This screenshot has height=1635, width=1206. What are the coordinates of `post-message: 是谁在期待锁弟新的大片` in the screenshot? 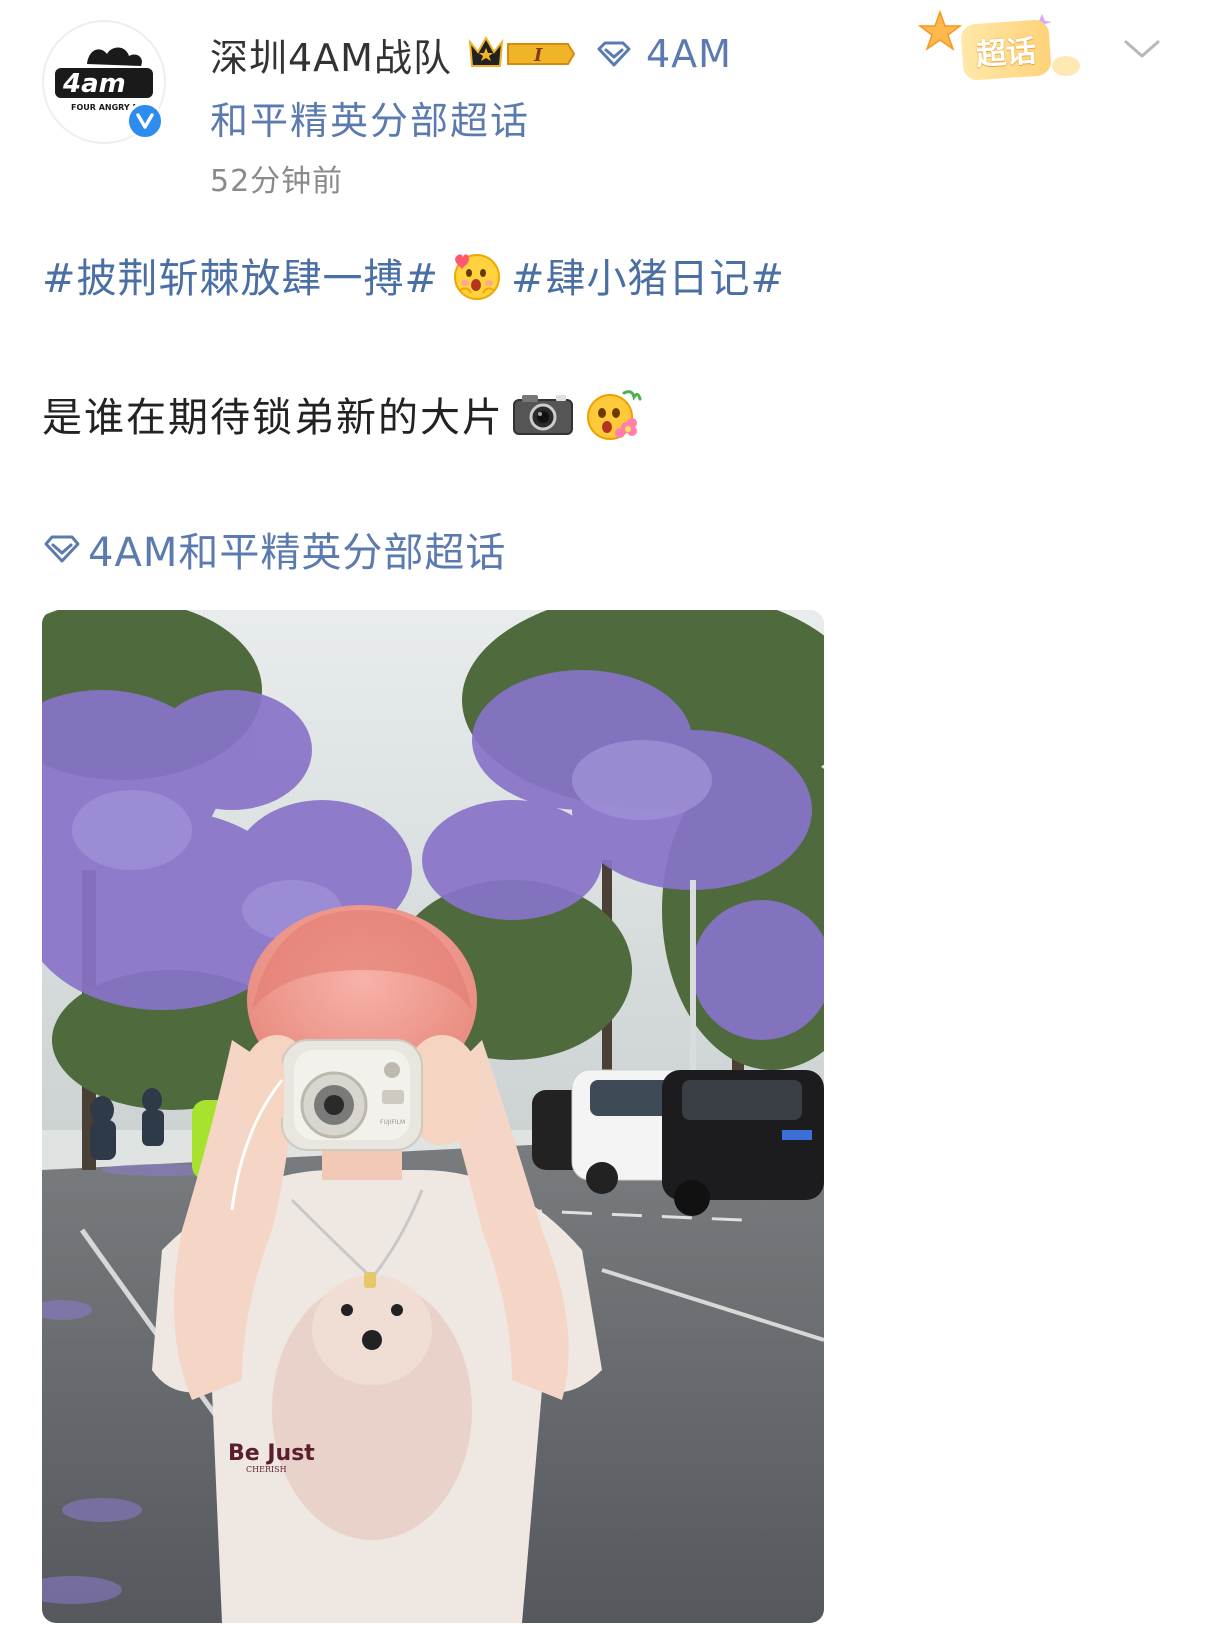 It's located at (342, 414).